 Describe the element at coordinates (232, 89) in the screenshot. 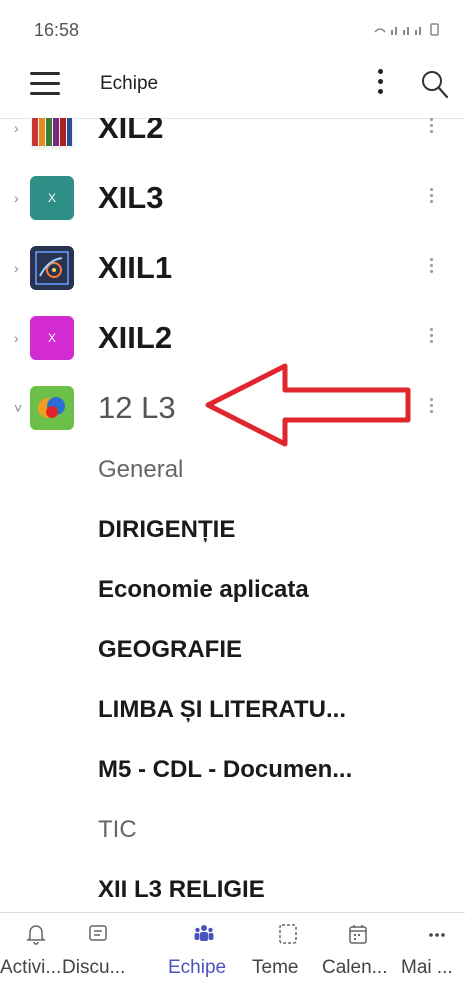

I see `app-bar: Echipe` at that location.